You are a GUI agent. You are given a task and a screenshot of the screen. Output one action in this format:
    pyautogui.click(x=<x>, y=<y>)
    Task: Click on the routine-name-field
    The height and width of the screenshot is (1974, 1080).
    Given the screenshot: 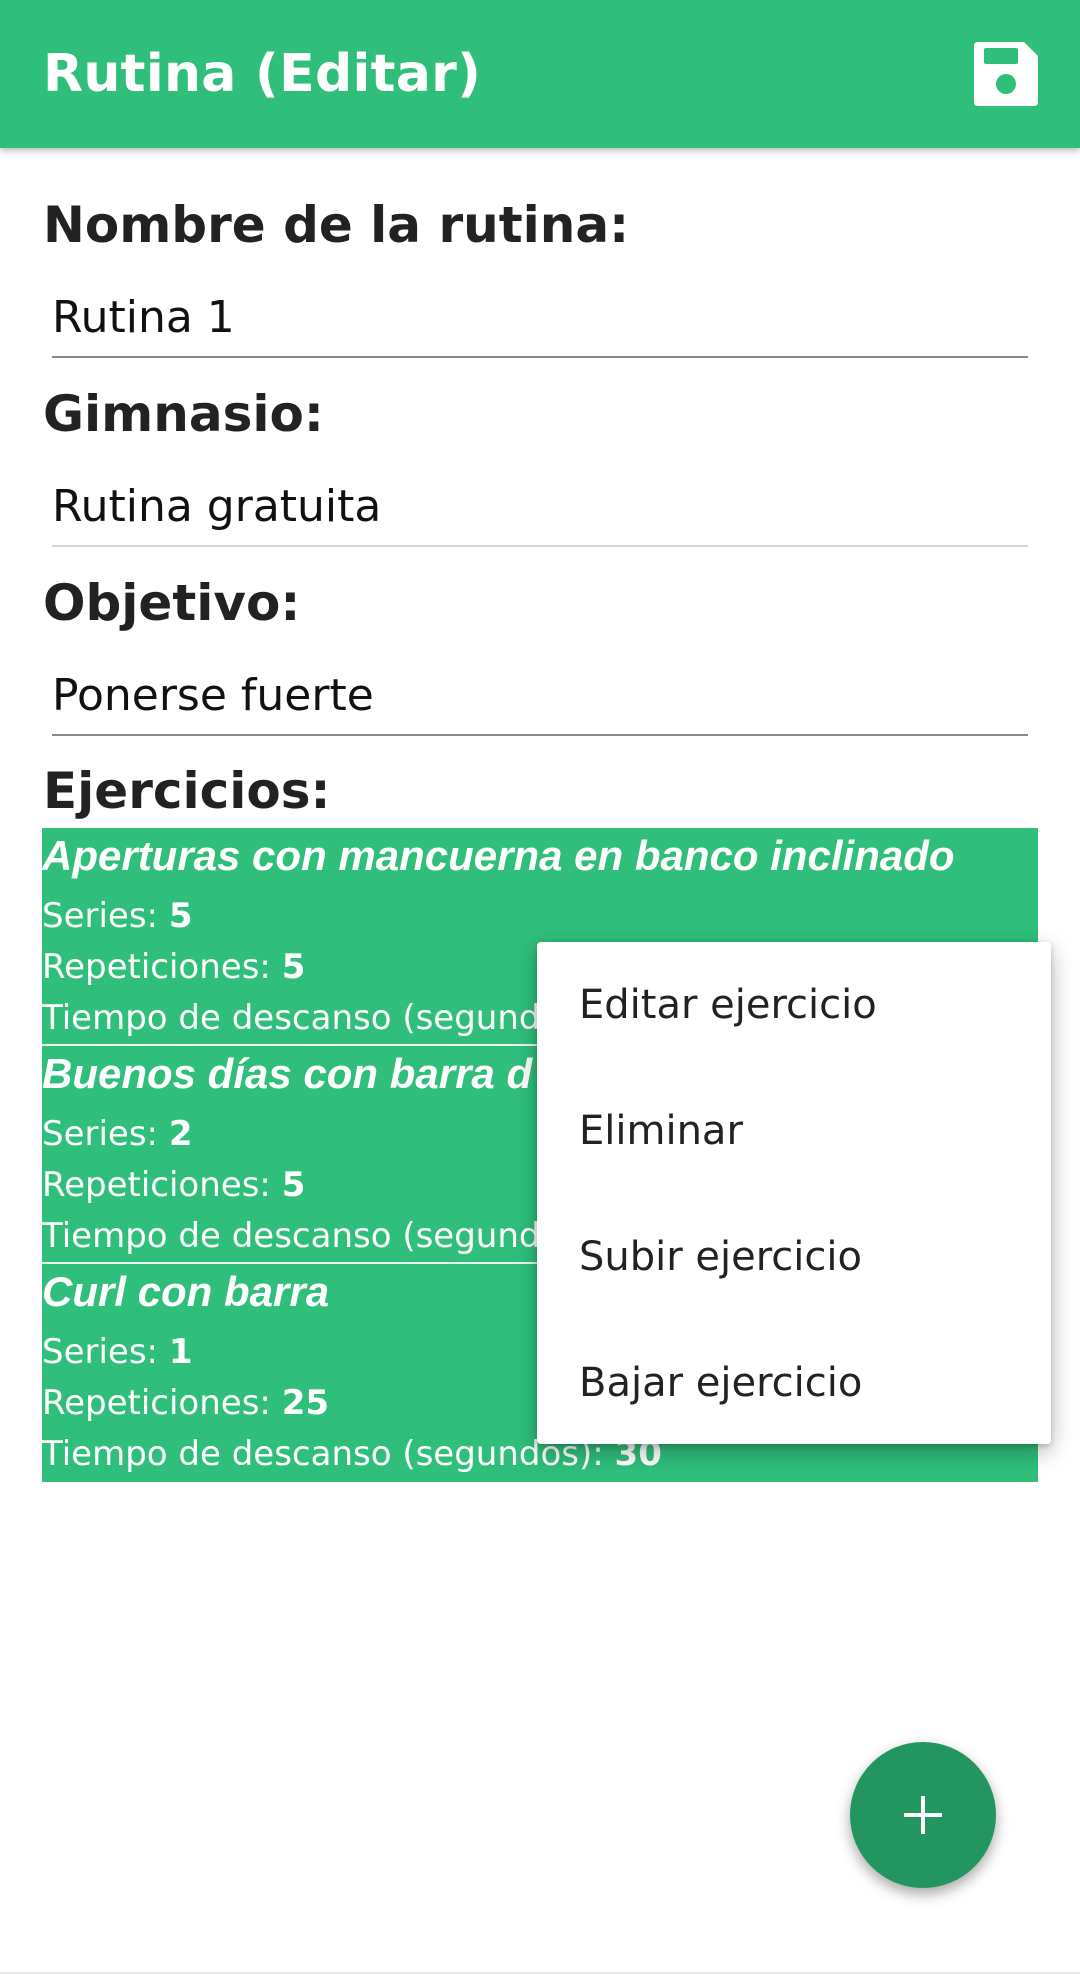 What is the action you would take?
    pyautogui.click(x=540, y=322)
    